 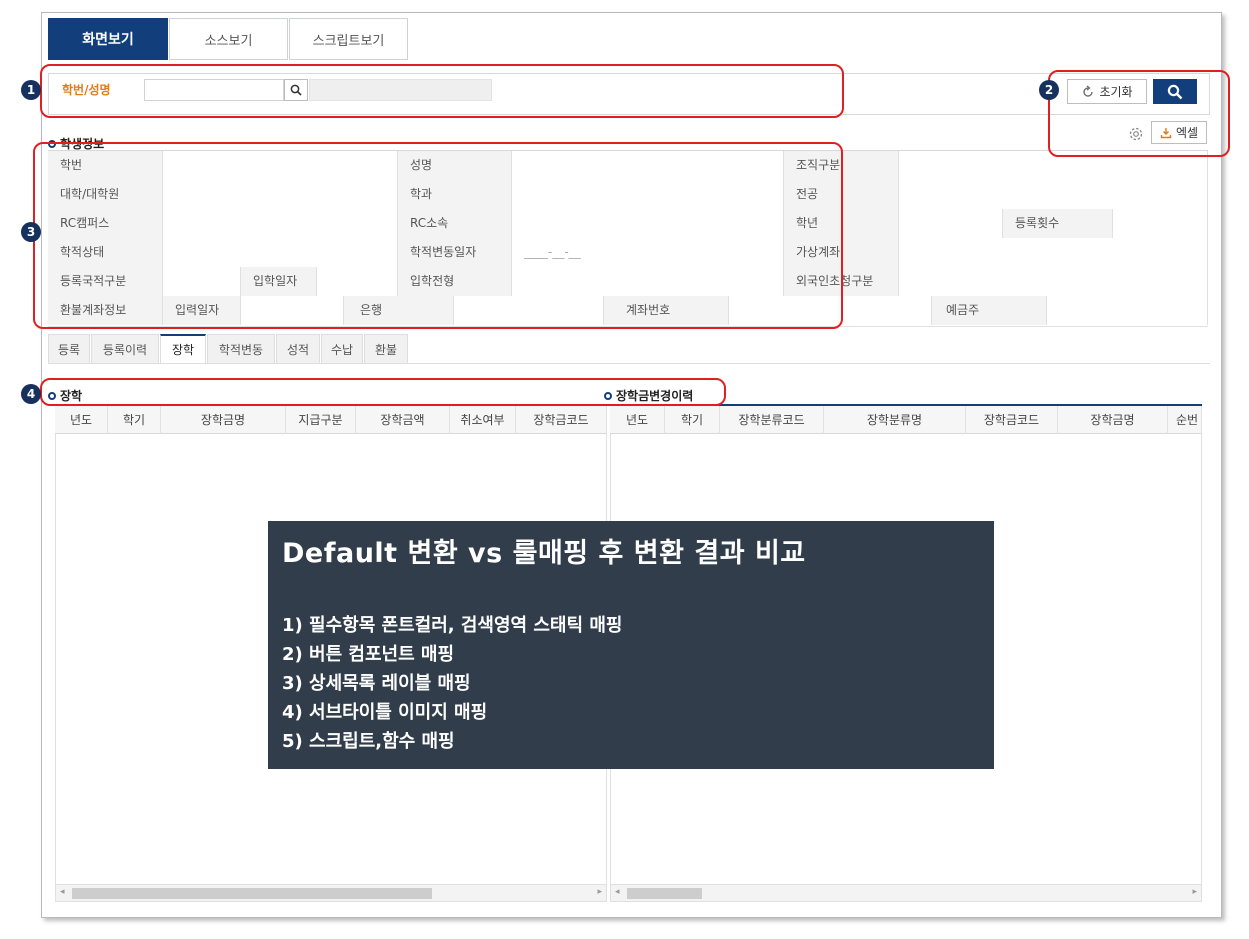 I want to click on info-label: 예금주, so click(x=989, y=310).